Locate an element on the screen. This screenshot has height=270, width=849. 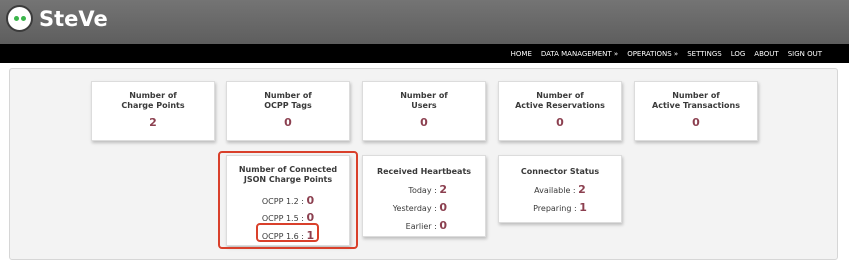
nav-about: ABOUT is located at coordinates (766, 54).